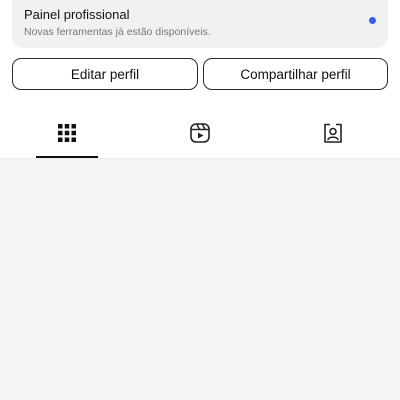 This screenshot has height=400, width=400. Describe the element at coordinates (77, 14) in the screenshot. I see `dashboard-title: Painel profissional` at that location.